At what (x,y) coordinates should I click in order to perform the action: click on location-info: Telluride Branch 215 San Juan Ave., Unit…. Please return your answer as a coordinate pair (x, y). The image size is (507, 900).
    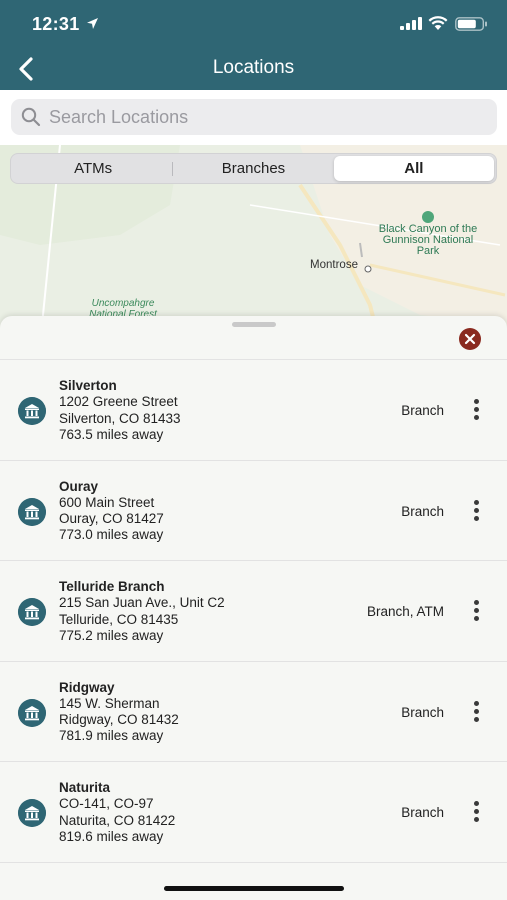
    Looking at the image, I should click on (142, 611).